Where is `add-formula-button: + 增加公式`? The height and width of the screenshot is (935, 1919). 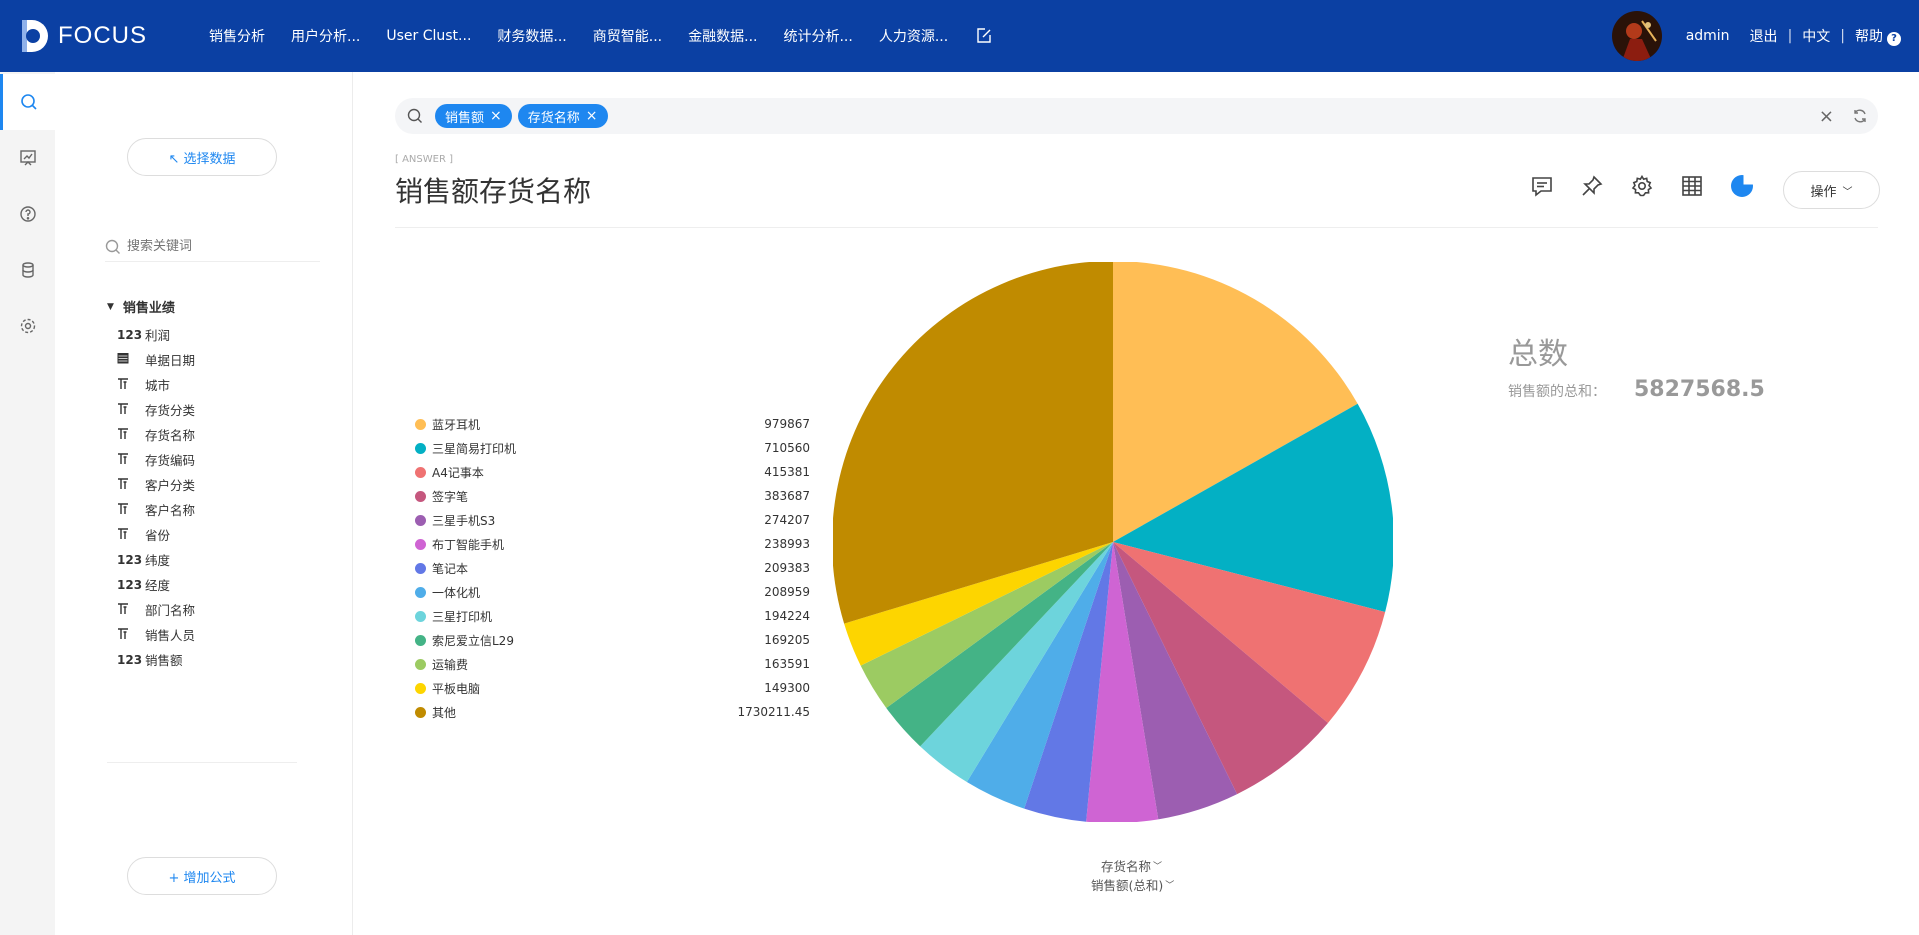 add-formula-button: + 增加公式 is located at coordinates (202, 876).